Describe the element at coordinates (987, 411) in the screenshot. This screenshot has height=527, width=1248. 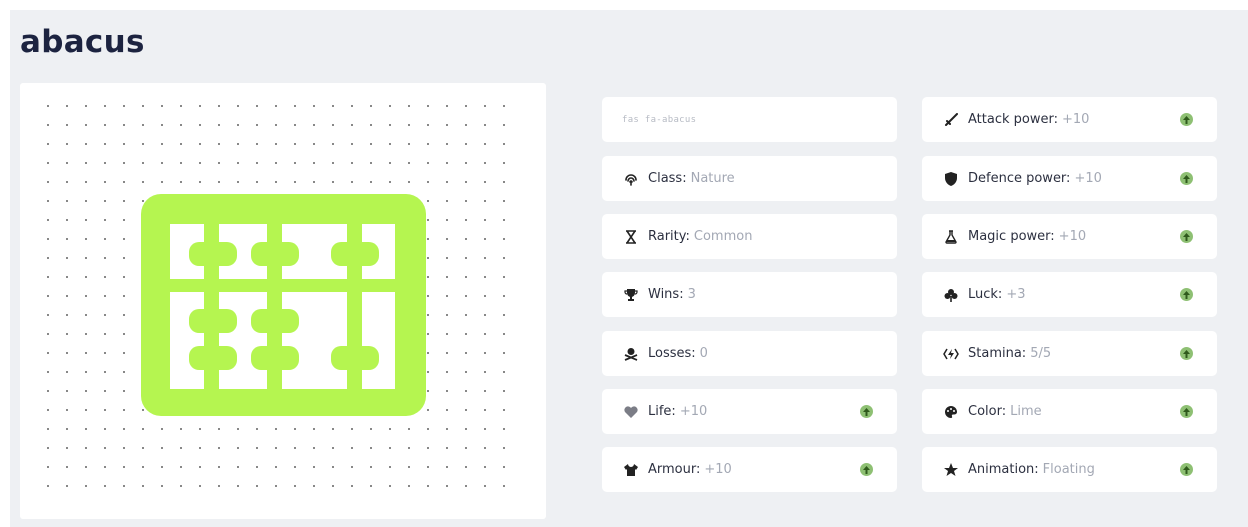
I see `stat-label: Color:` at that location.